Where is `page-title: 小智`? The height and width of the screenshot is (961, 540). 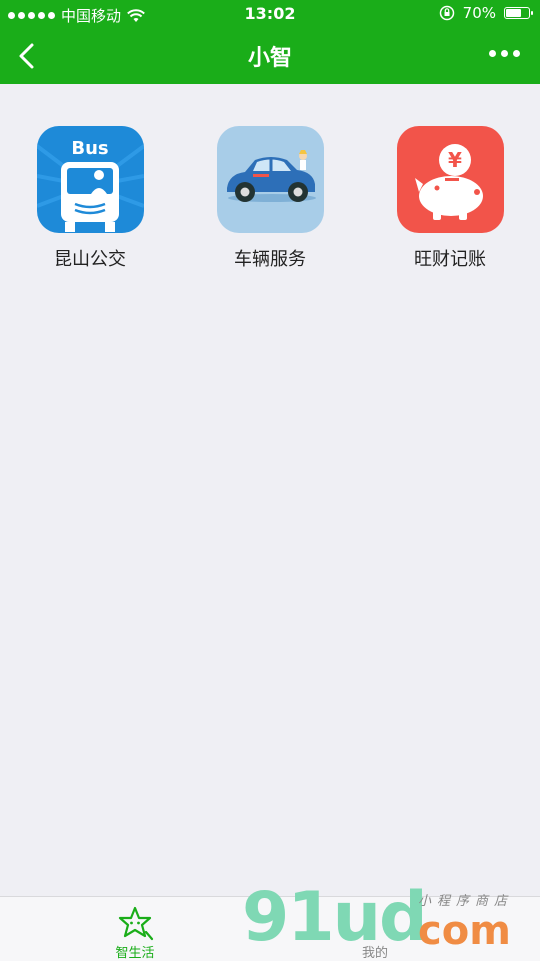 page-title: 小智 is located at coordinates (269, 58).